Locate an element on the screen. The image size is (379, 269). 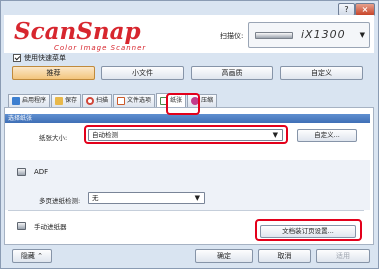
cancel-button: 取消 is located at coordinates (284, 256).